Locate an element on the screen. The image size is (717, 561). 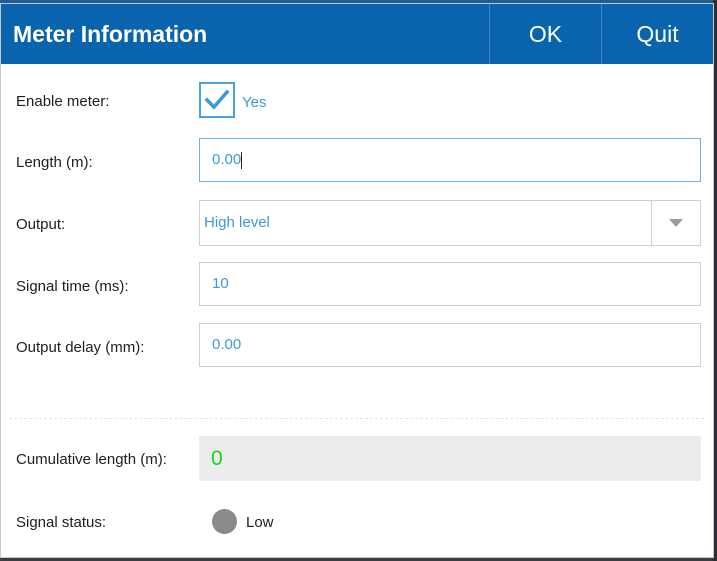
signal-status-label: Signal status: is located at coordinates (61, 522).